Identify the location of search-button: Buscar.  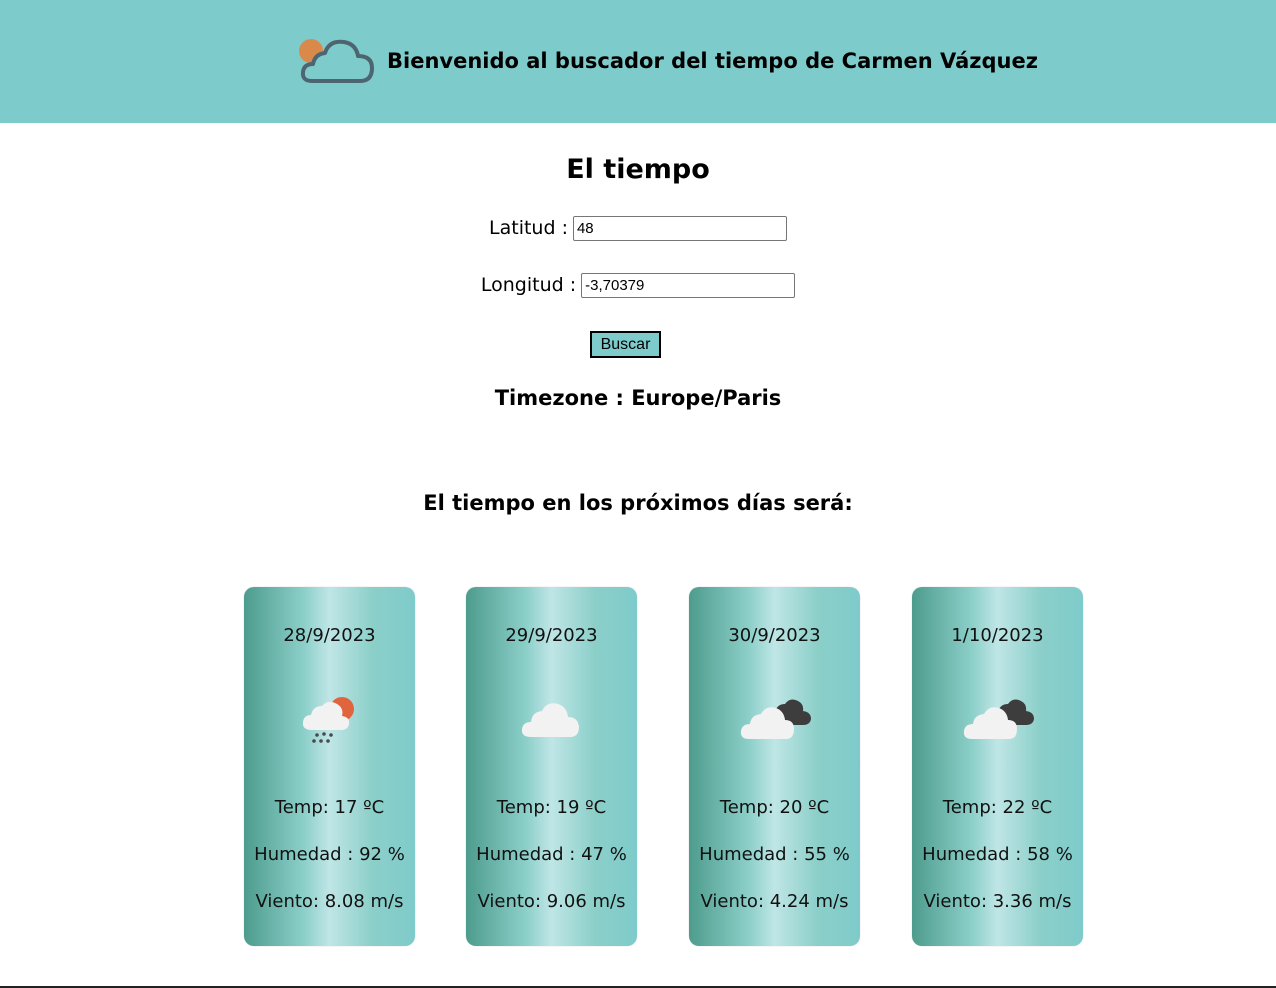
(625, 344).